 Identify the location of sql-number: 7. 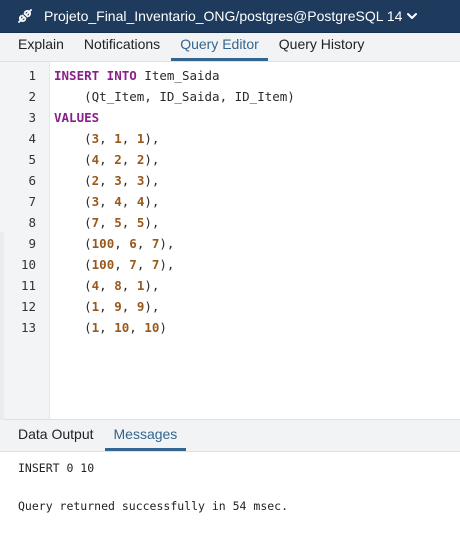
(133, 264).